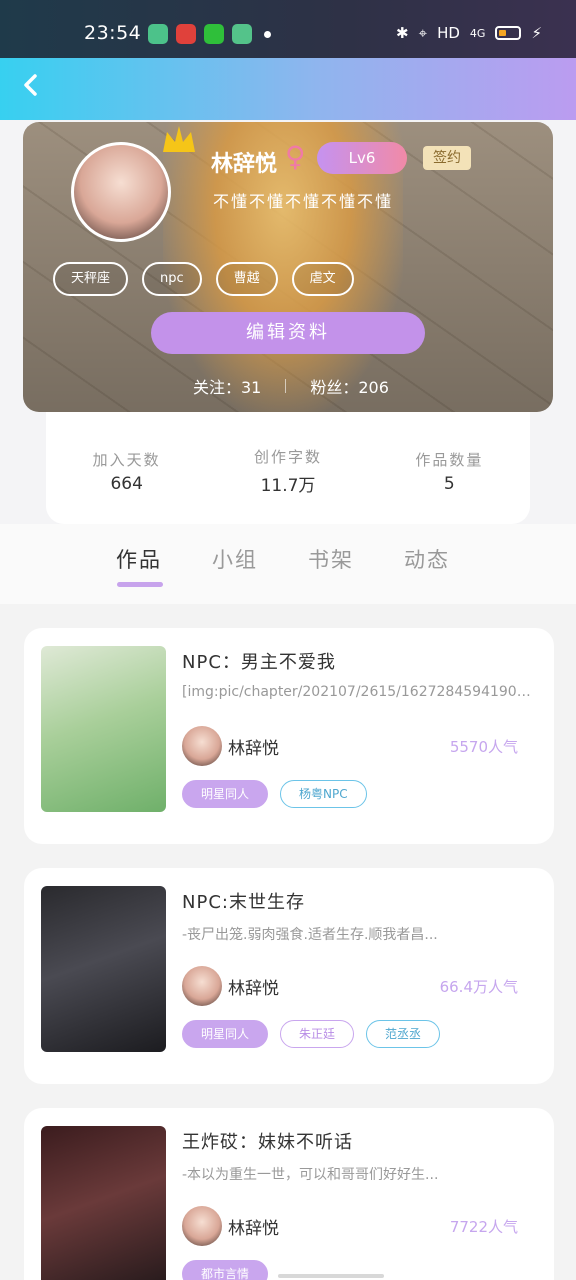 This screenshot has height=1280, width=576. I want to click on back-button, so click(31, 85).